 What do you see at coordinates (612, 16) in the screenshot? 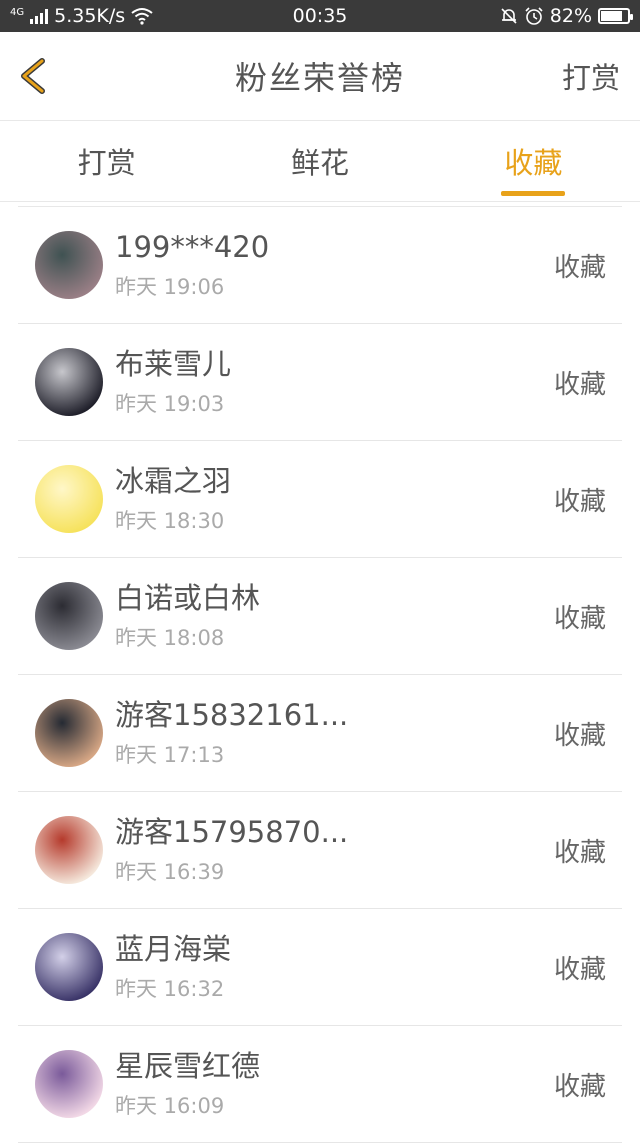
I see `battery-level` at bounding box center [612, 16].